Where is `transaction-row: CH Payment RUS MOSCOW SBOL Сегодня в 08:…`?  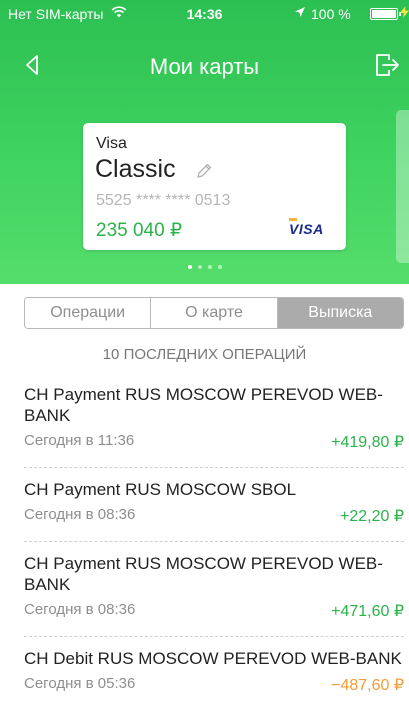 transaction-row: CH Payment RUS MOSCOW SBOL Сегодня в 08:… is located at coordinates (214, 505).